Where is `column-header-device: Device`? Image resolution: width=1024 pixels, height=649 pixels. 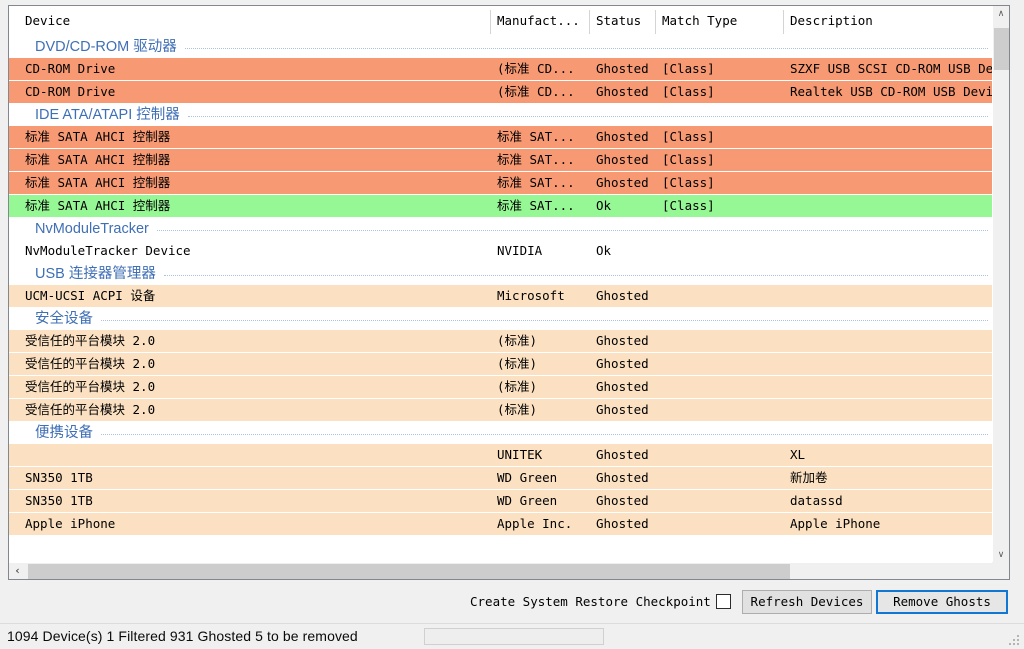
column-header-device: Device is located at coordinates (254, 21).